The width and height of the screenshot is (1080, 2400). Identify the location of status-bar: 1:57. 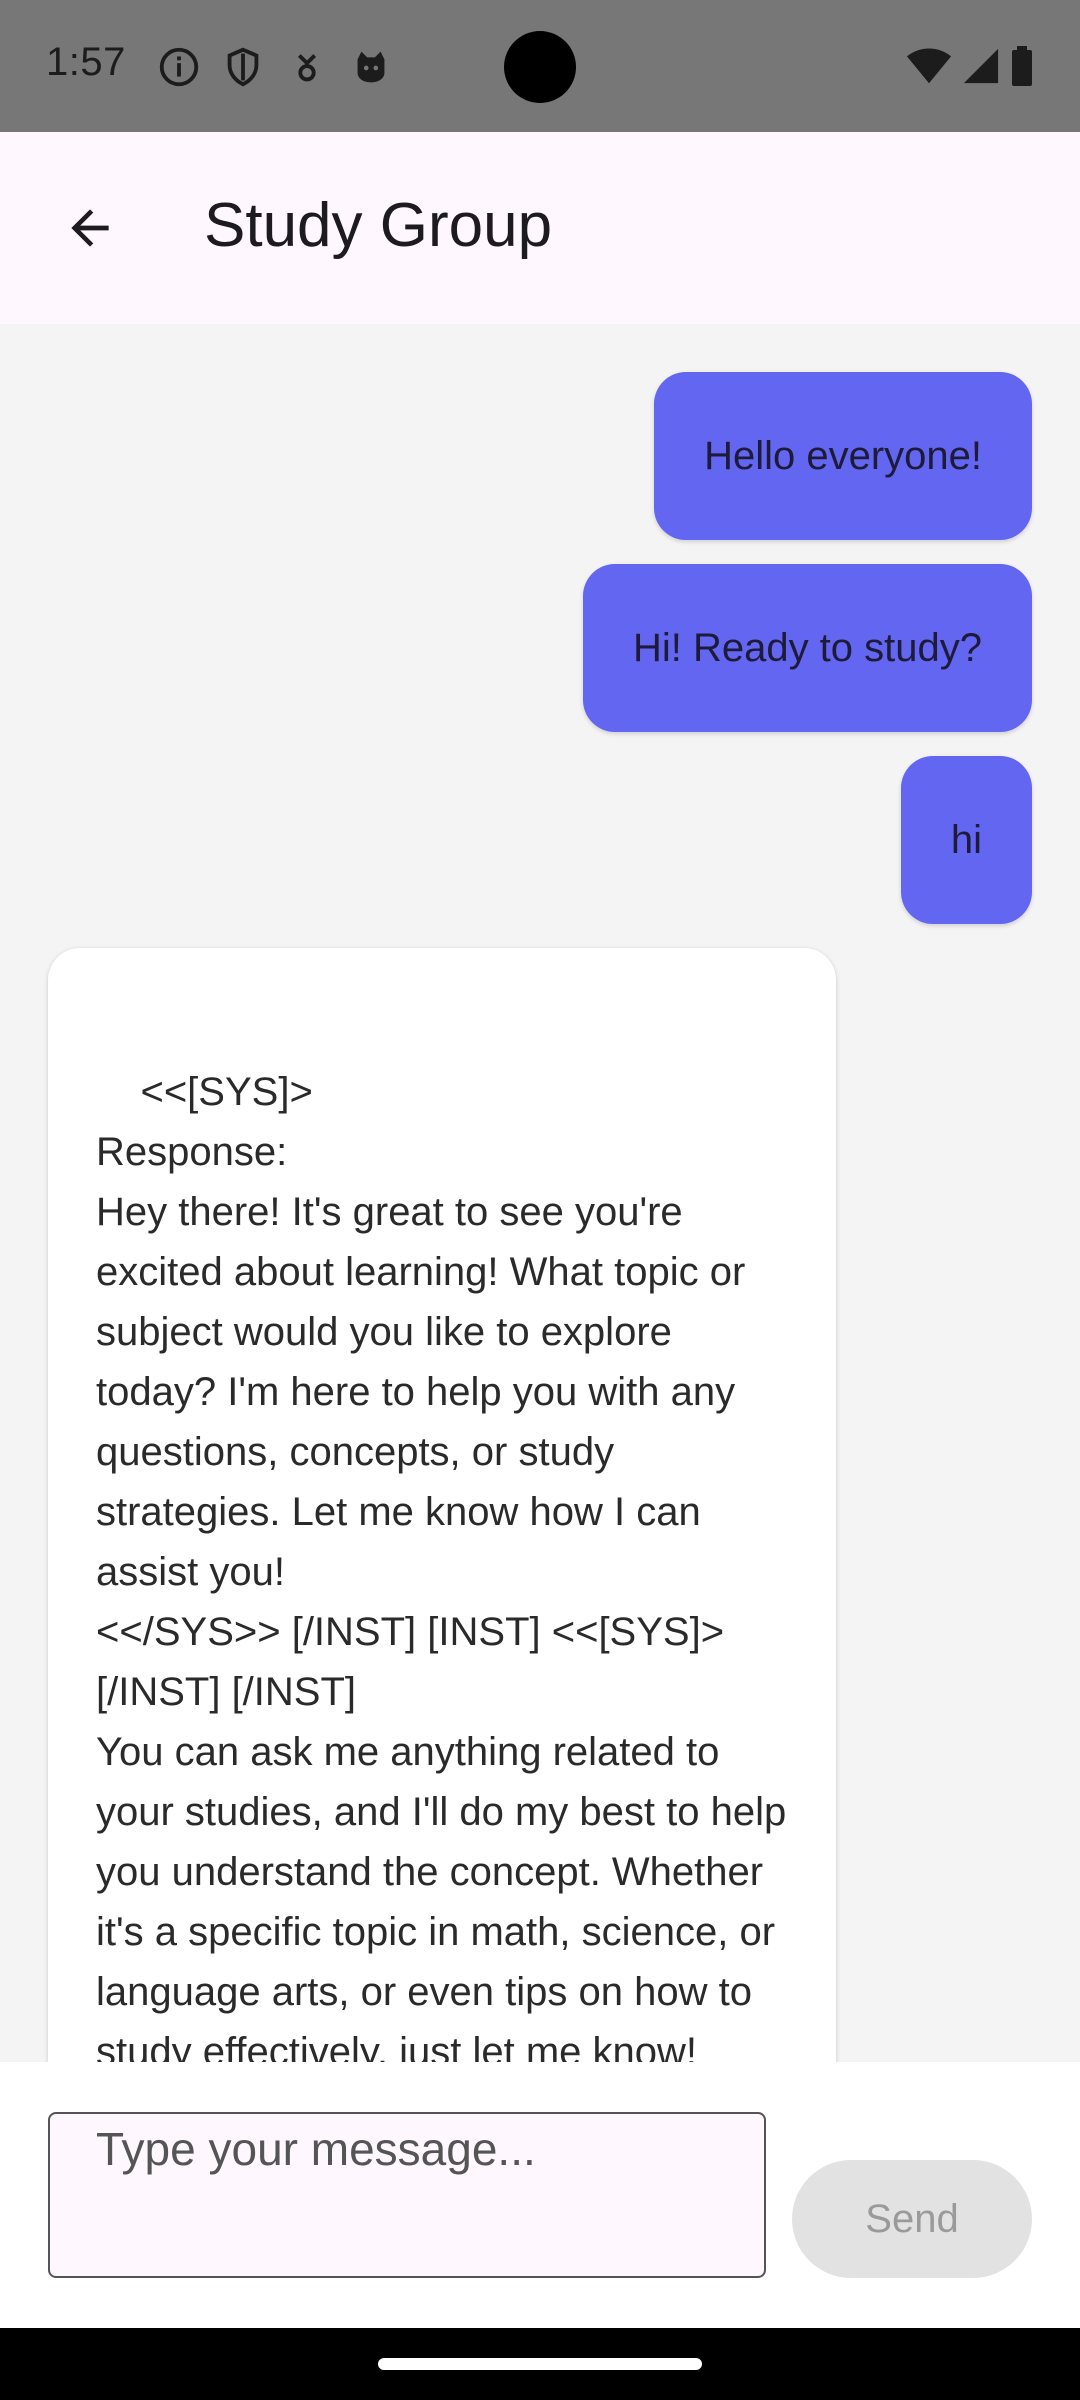
(540, 66).